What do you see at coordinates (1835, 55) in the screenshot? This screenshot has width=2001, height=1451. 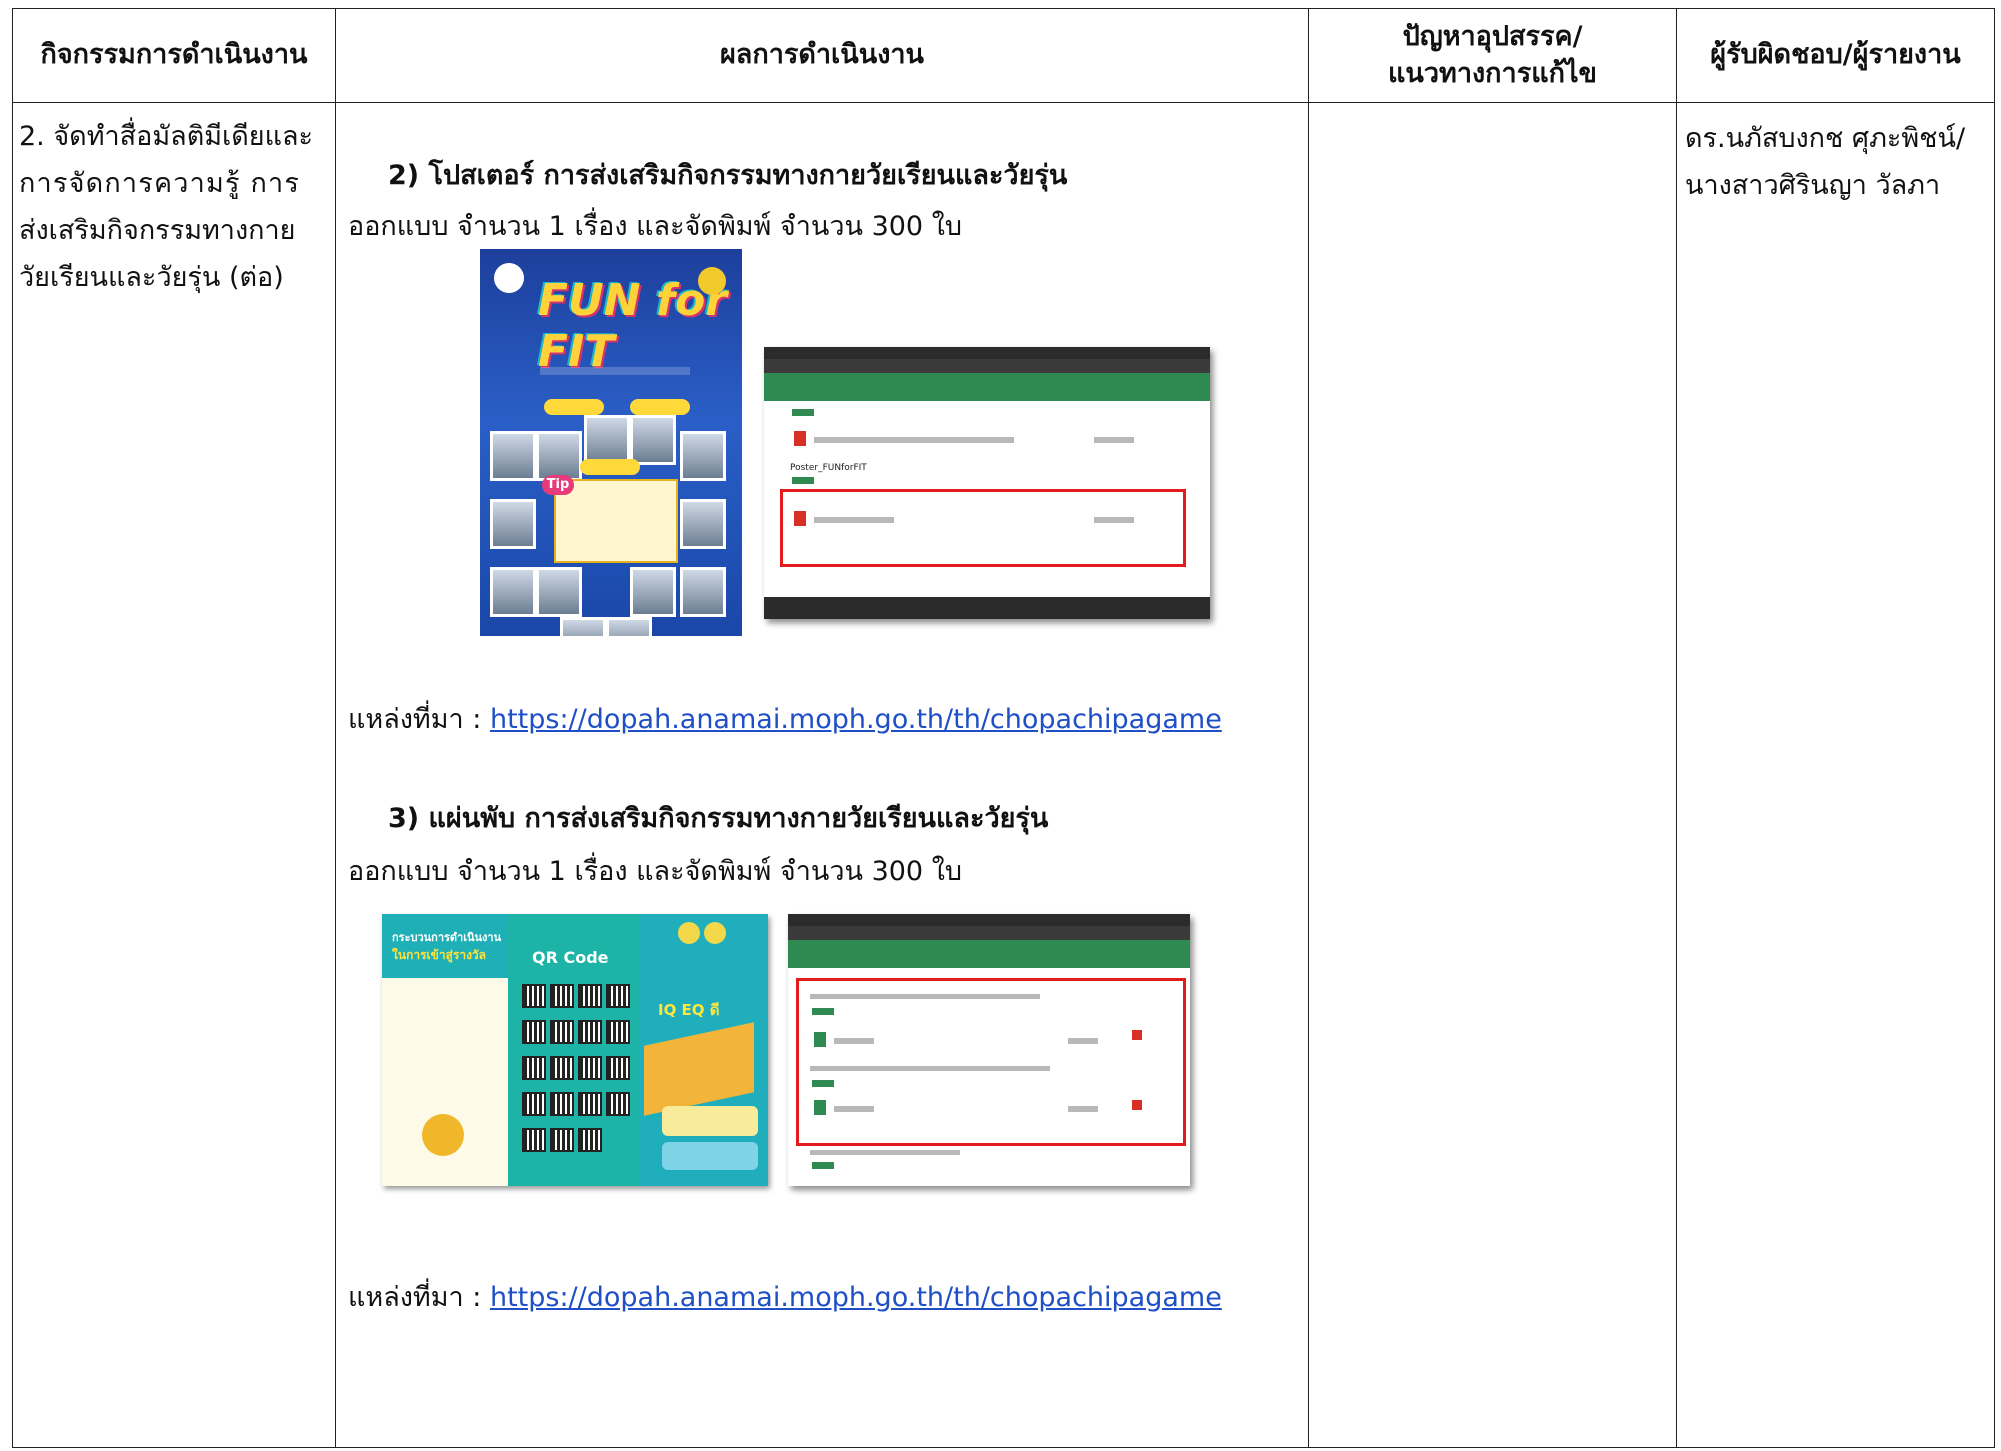 I see `header-owner: ผู้รับผิดชอบ/ผู้รายงาน` at bounding box center [1835, 55].